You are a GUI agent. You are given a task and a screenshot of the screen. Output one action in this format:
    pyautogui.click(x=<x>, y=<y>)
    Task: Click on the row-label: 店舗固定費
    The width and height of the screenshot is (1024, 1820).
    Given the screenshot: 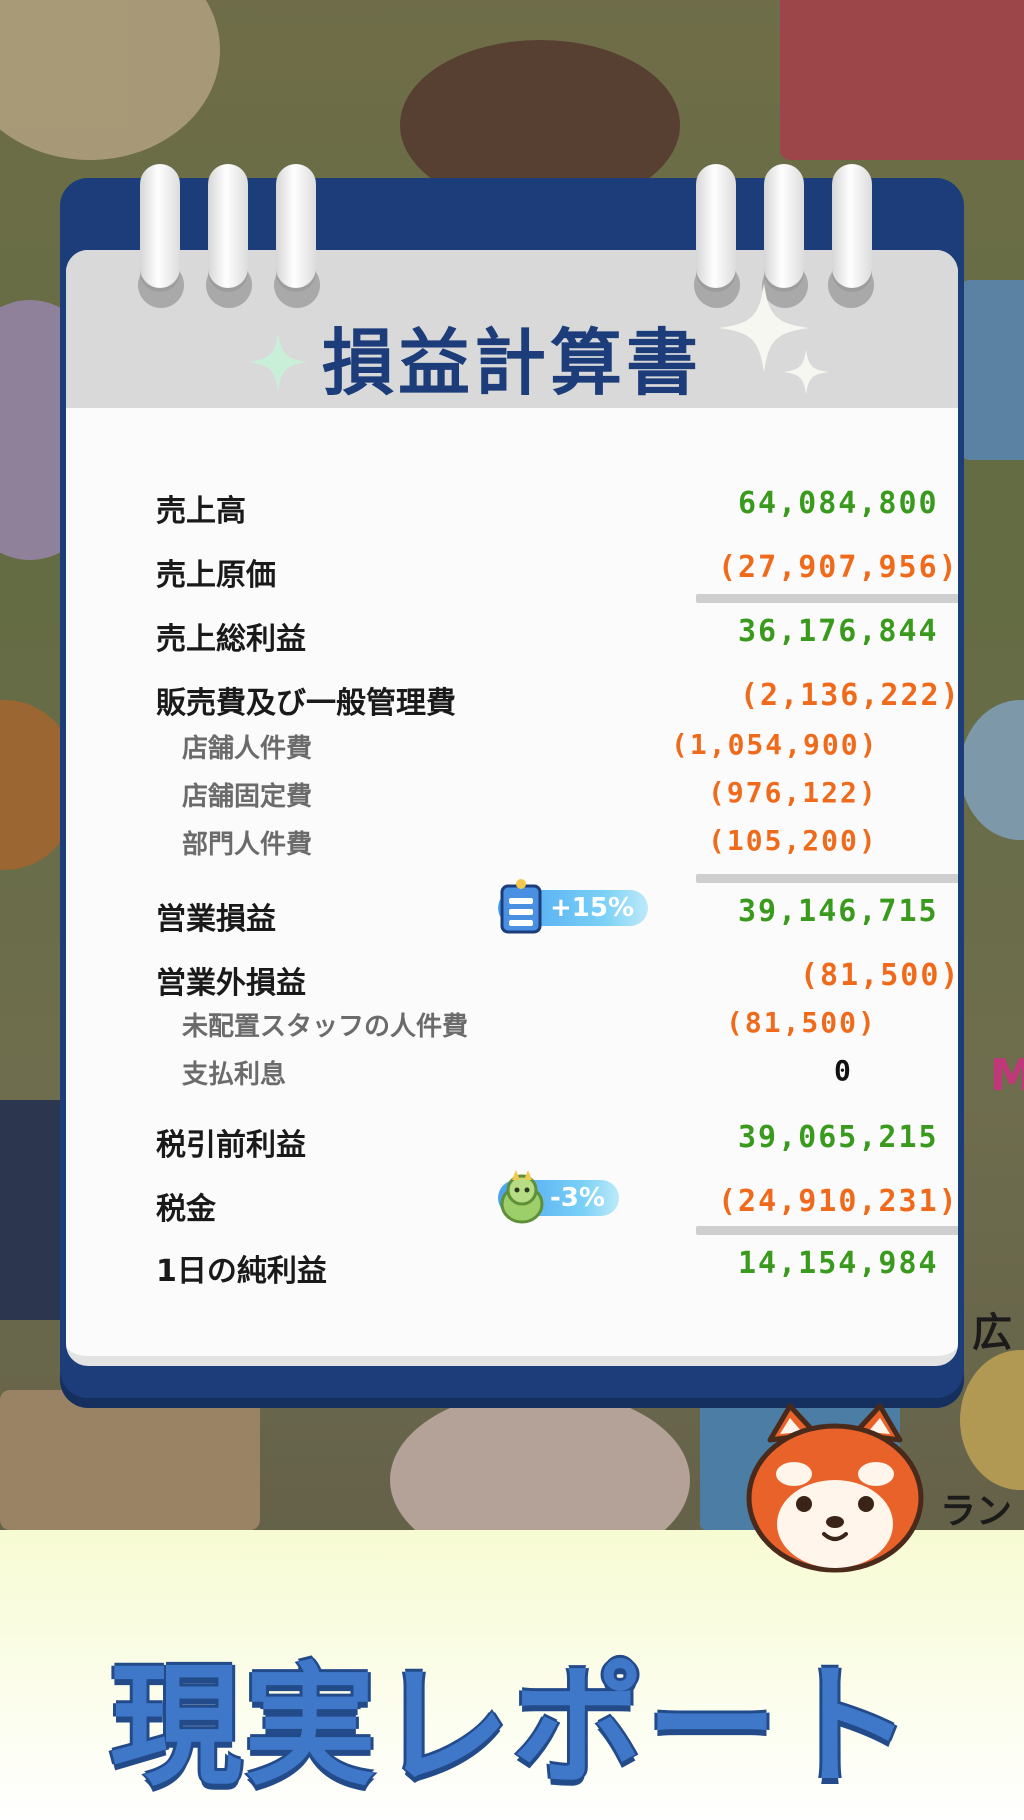 What is the action you would take?
    pyautogui.click(x=247, y=797)
    